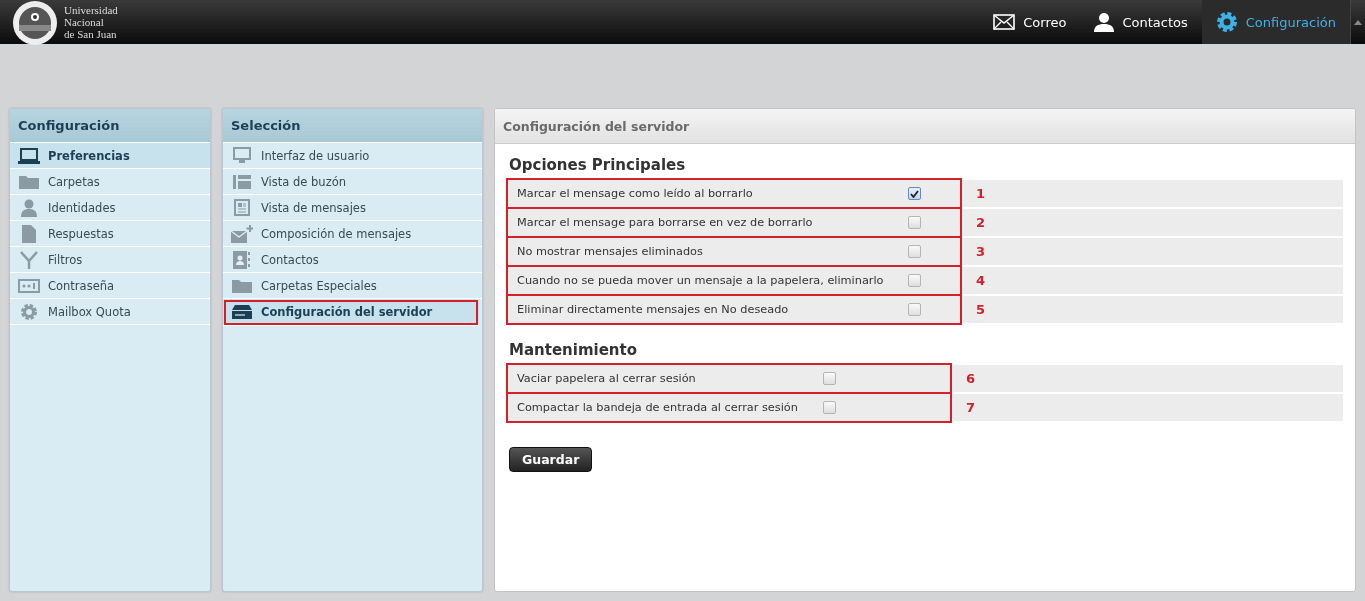  I want to click on logo-text: de San Juan, so click(91, 34).